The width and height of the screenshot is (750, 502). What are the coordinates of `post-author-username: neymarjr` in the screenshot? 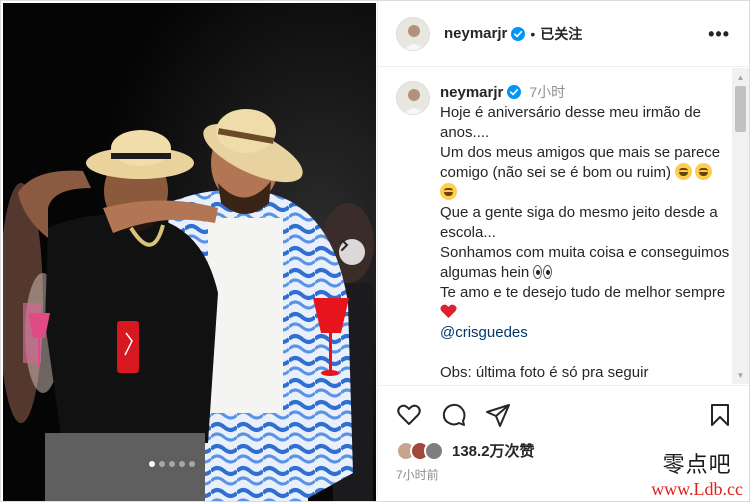 It's located at (475, 33).